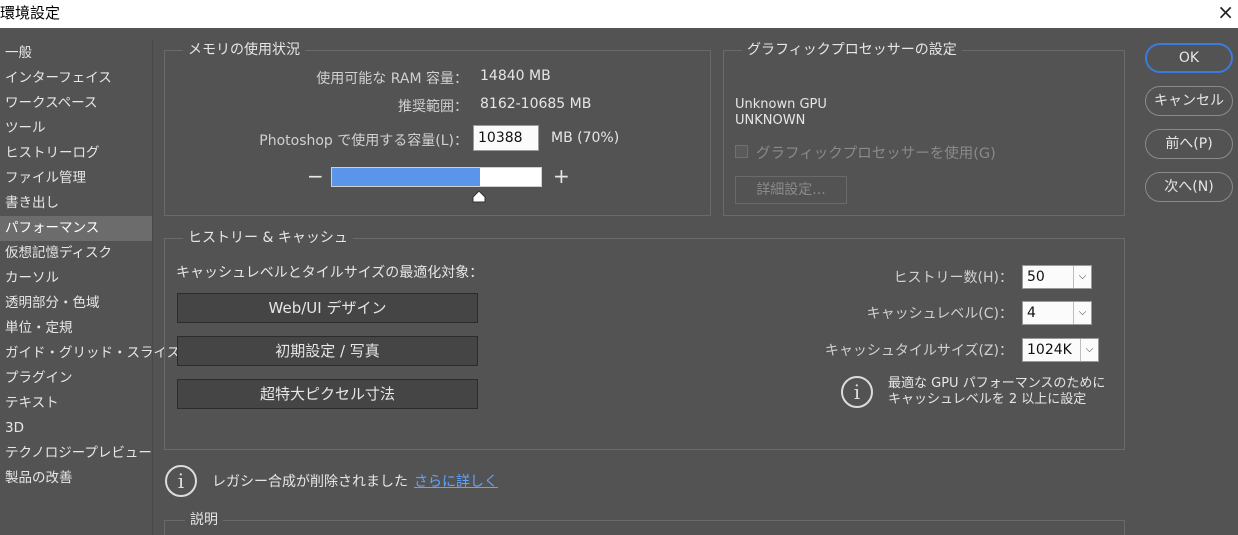 The height and width of the screenshot is (535, 1238). What do you see at coordinates (953, 278) in the screenshot?
I see `history-states-label: ヒストリー数(H)：` at bounding box center [953, 278].